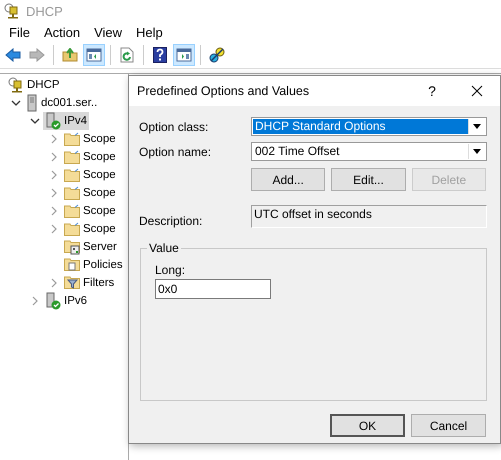 The image size is (501, 460). I want to click on dialog-button: OK, so click(367, 425).